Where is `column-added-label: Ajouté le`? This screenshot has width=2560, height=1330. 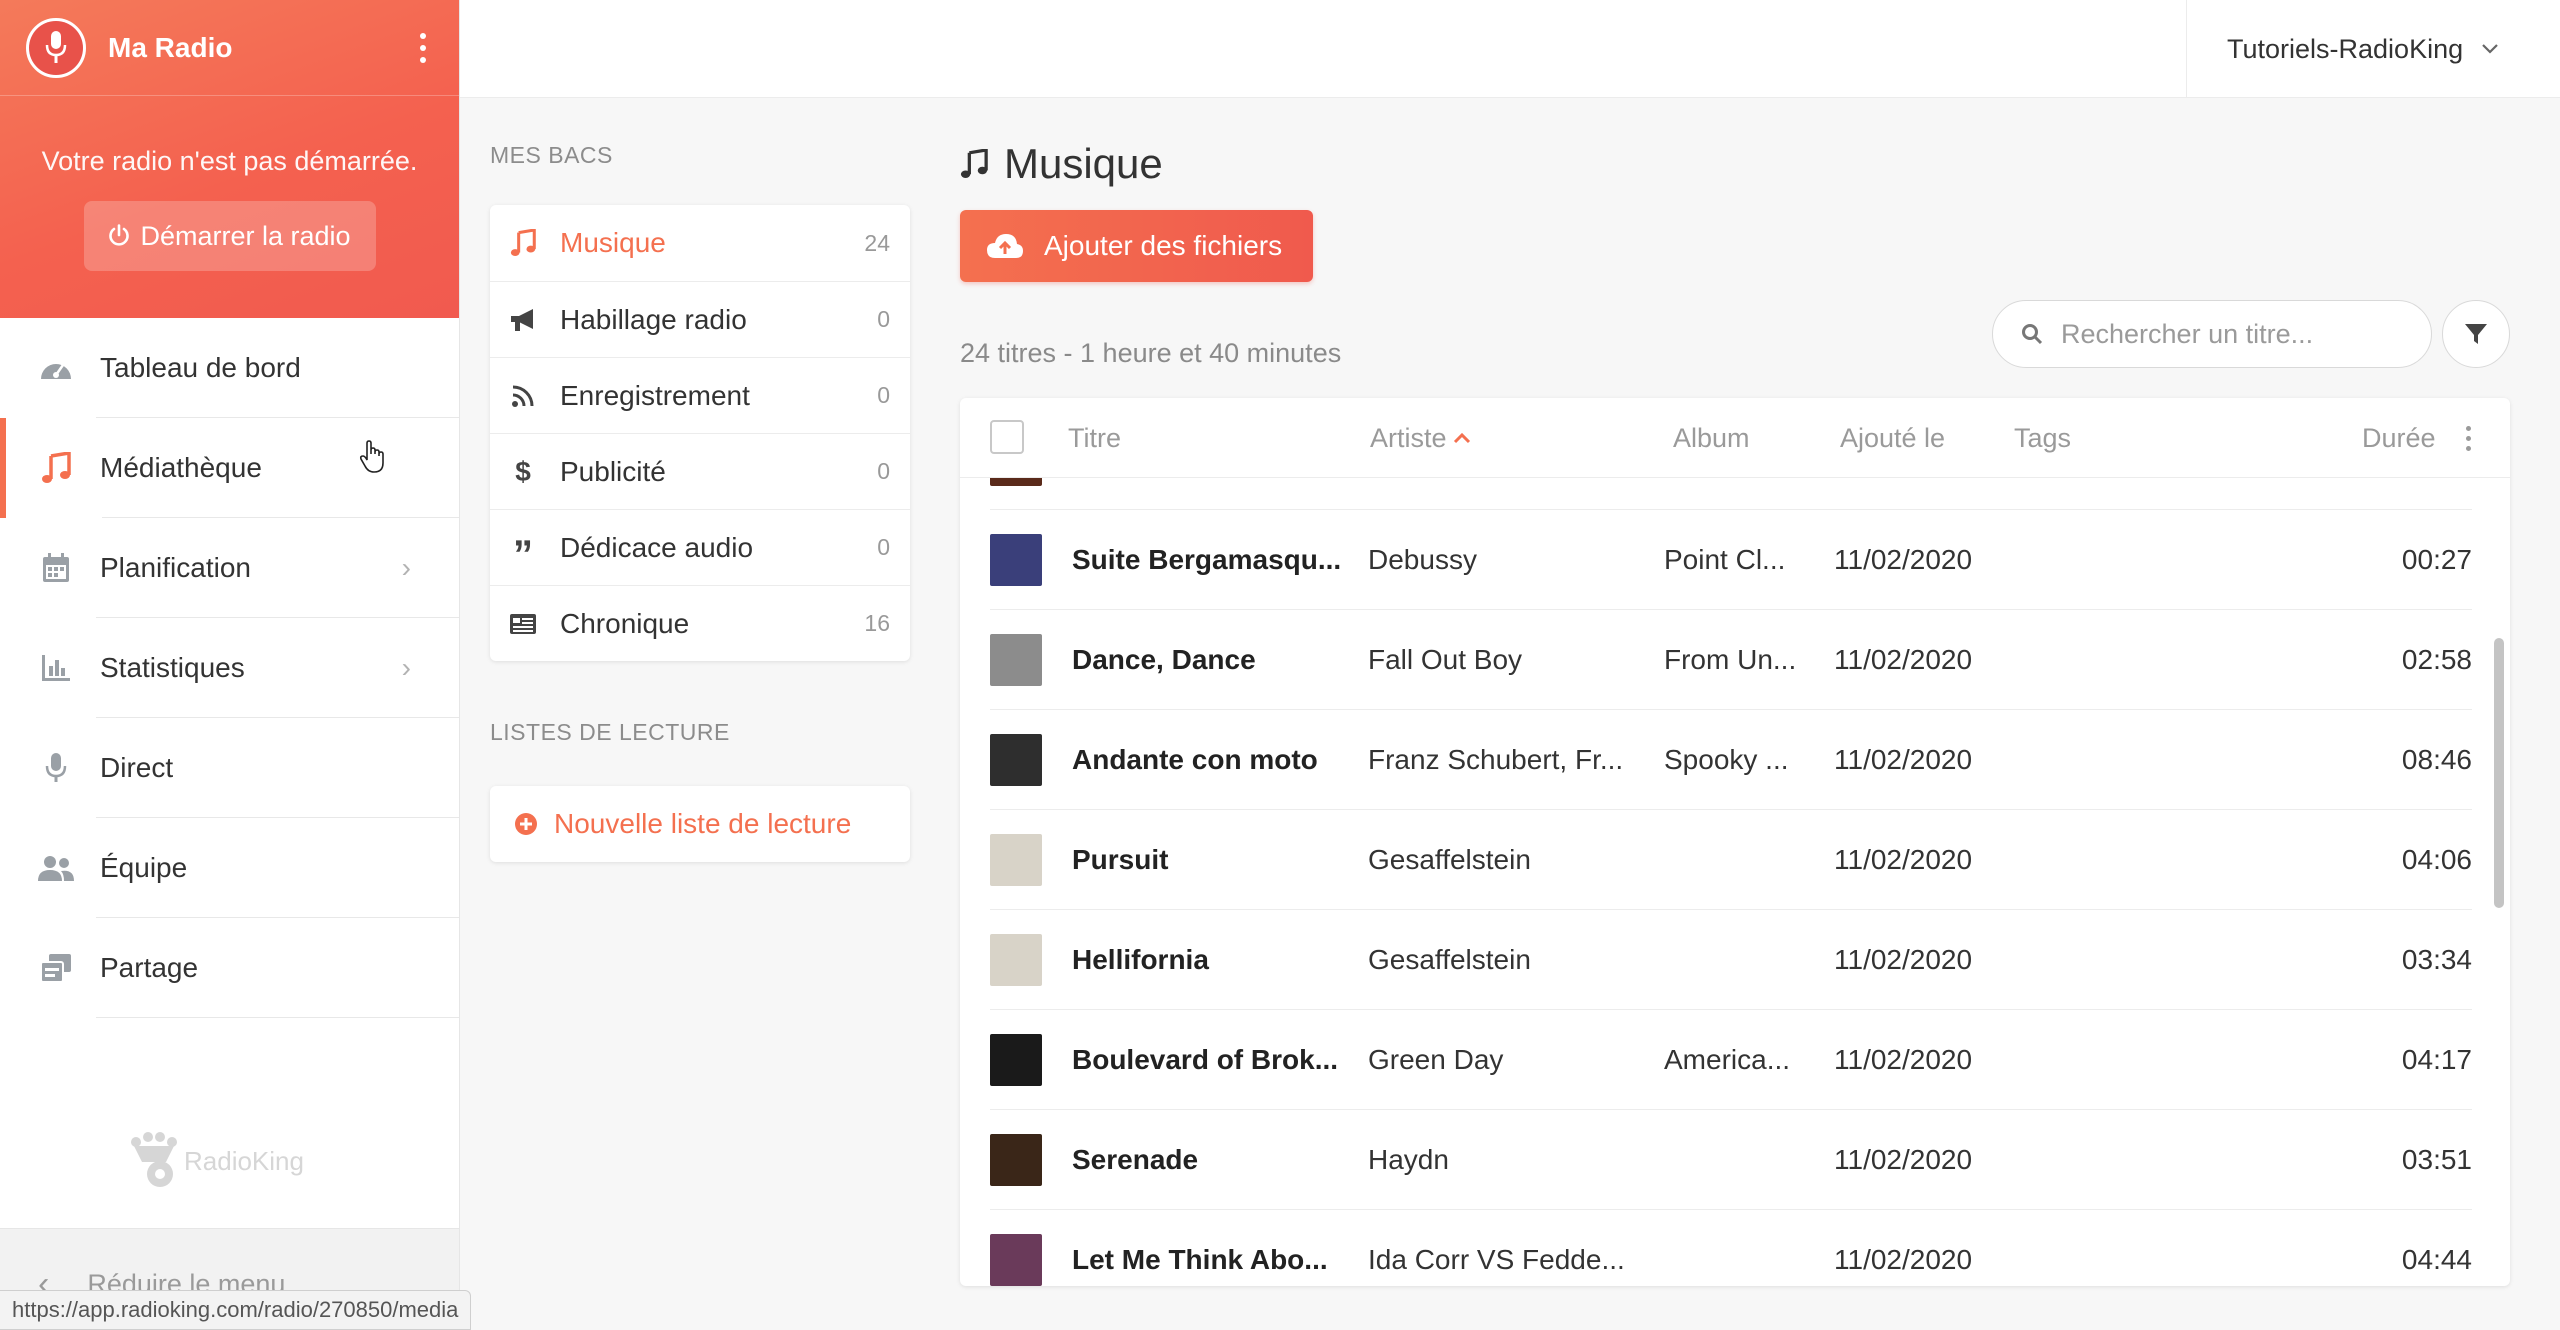 column-added-label: Ajouté le is located at coordinates (1893, 437).